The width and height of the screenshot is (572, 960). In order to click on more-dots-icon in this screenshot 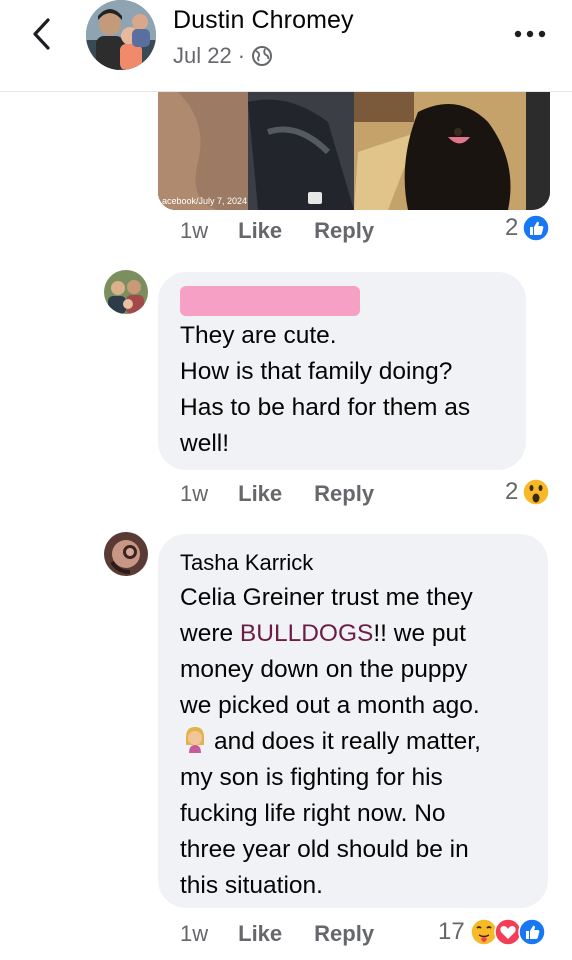, I will do `click(530, 34)`.